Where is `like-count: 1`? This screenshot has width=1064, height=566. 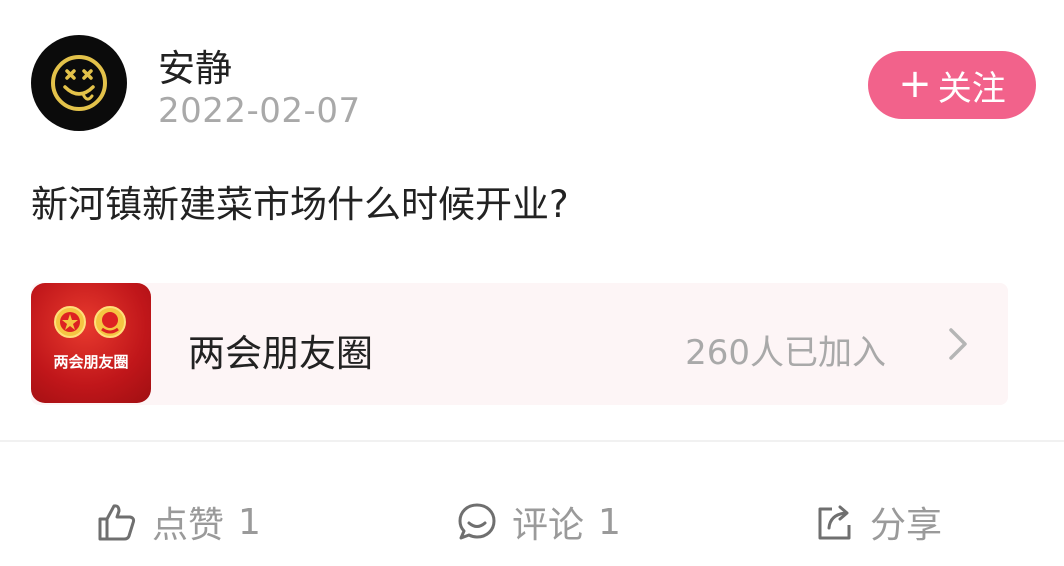 like-count: 1 is located at coordinates (249, 522).